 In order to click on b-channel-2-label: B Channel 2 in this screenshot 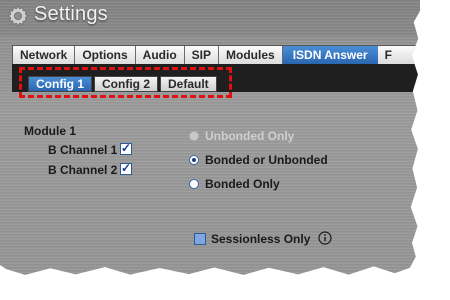, I will do `click(83, 170)`.